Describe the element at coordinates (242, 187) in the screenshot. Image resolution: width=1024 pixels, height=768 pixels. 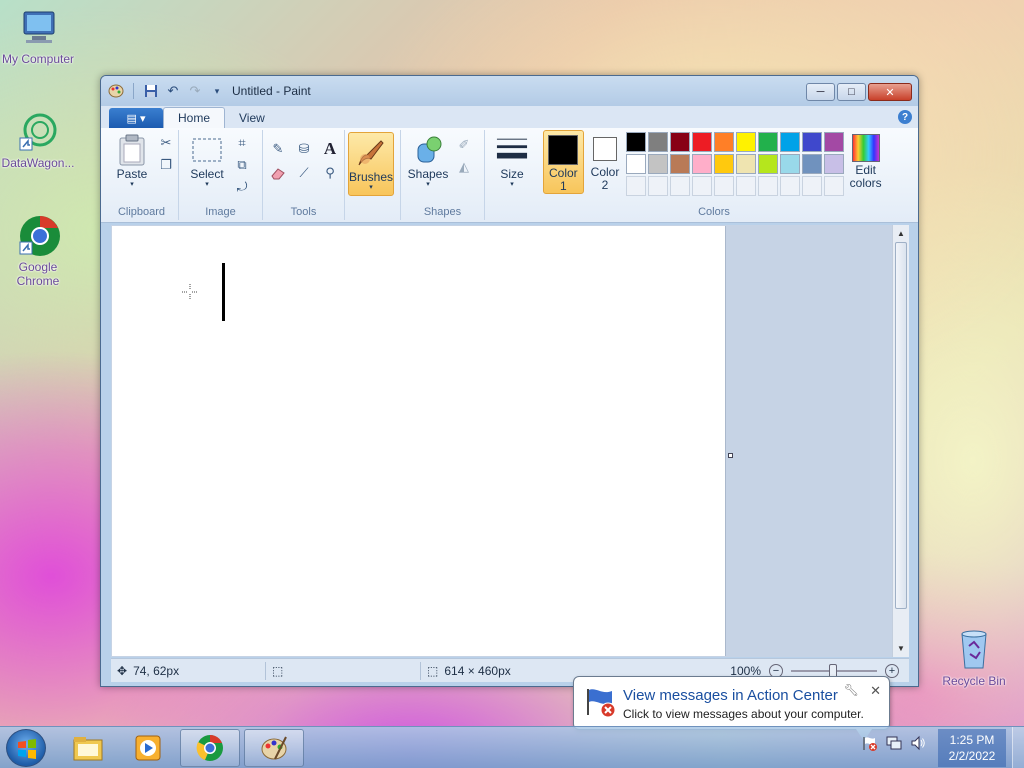
I see `rotate-icon: ⤾` at that location.